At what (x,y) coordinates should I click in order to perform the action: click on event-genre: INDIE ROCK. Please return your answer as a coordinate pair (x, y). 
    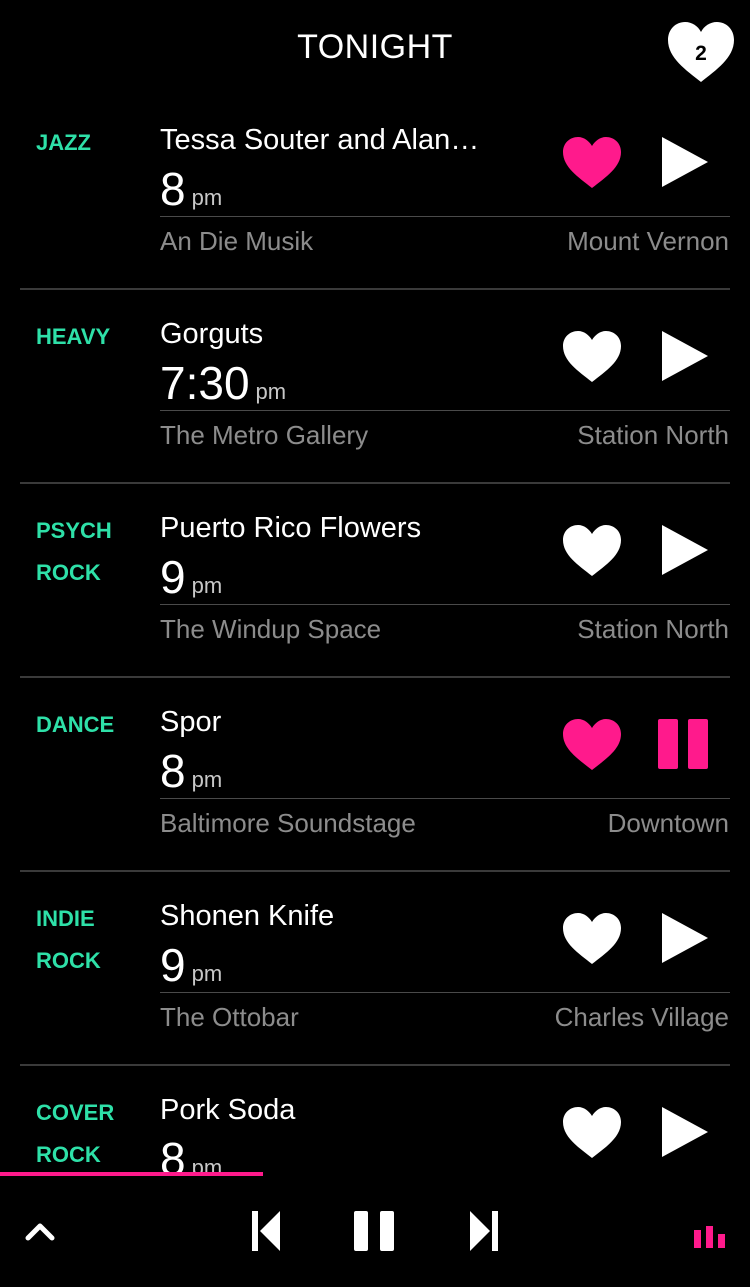
    Looking at the image, I should click on (91, 940).